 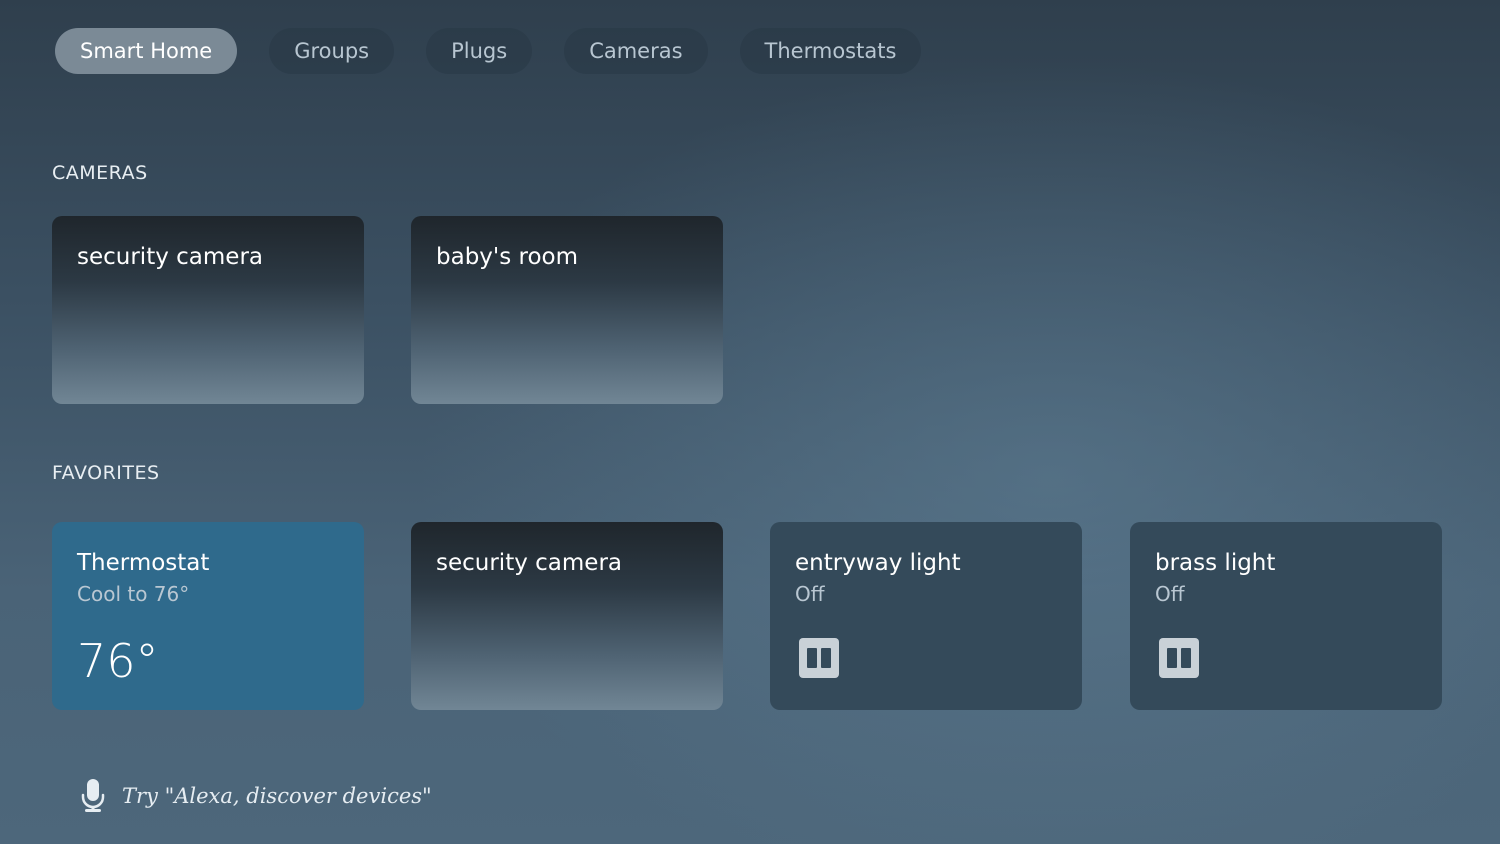 What do you see at coordinates (479, 51) in the screenshot?
I see `tab-plugs: Plugs` at bounding box center [479, 51].